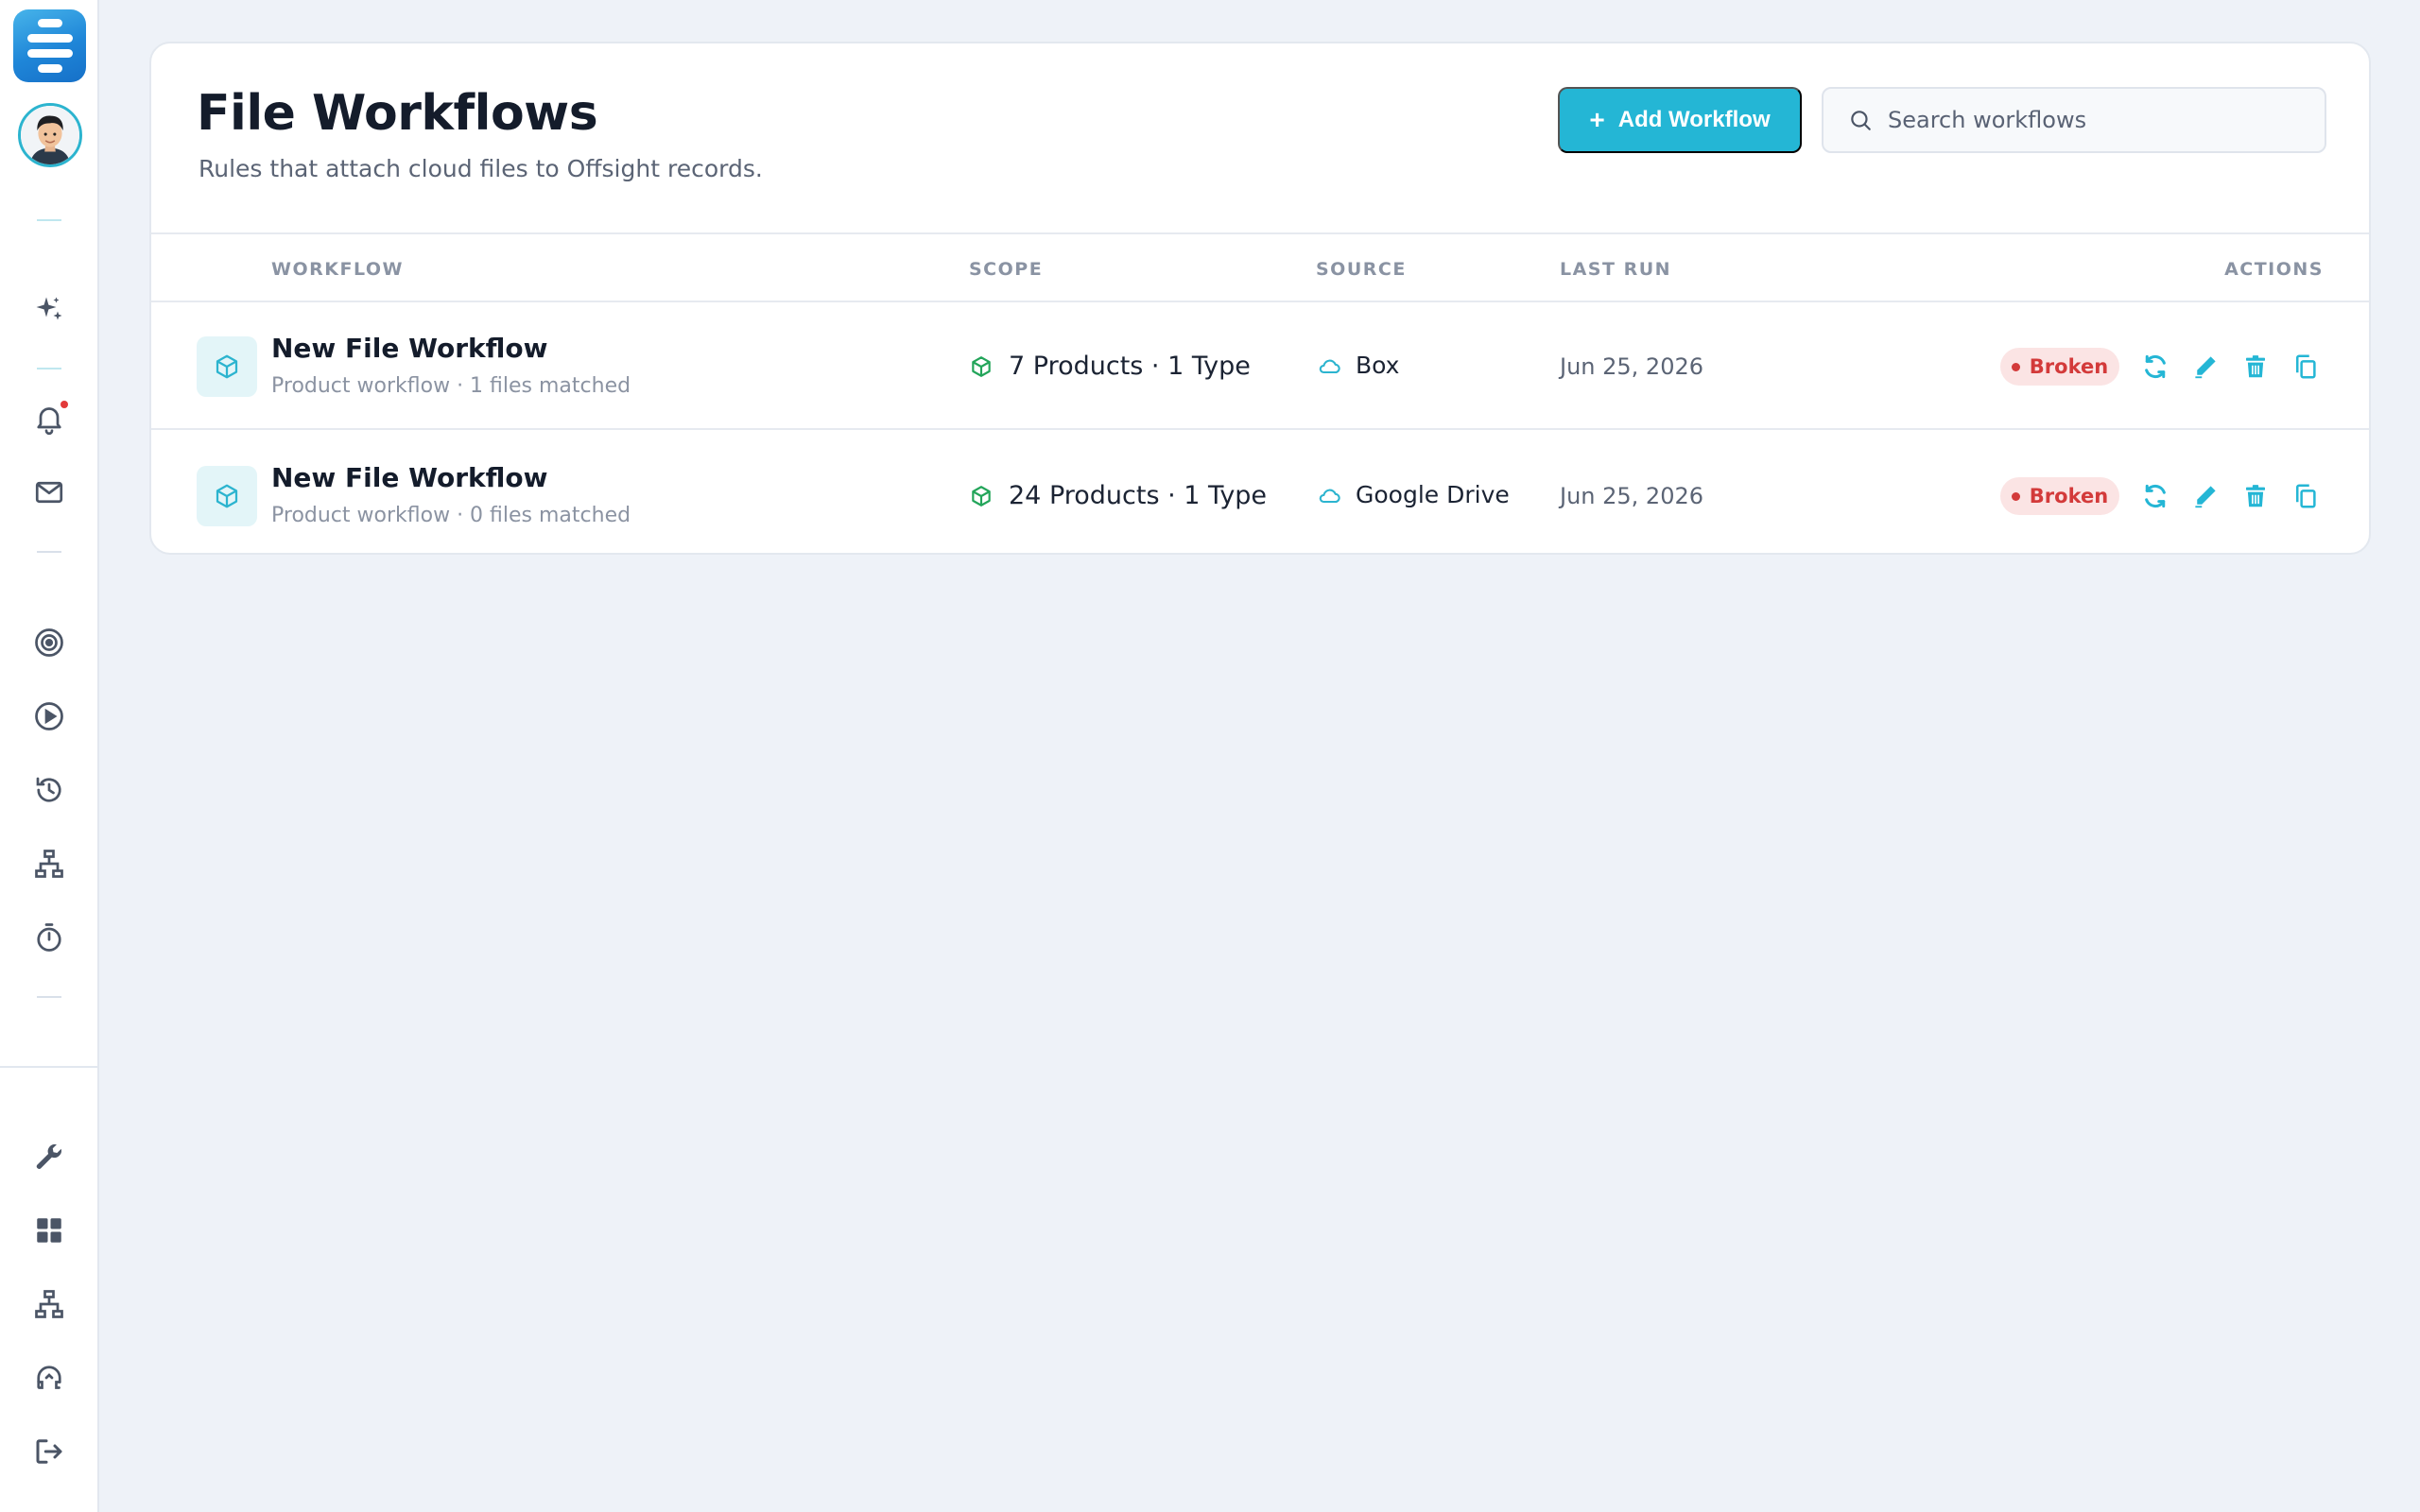 The image size is (2420, 1512). Describe the element at coordinates (49, 492) in the screenshot. I see `mail-icon` at that location.